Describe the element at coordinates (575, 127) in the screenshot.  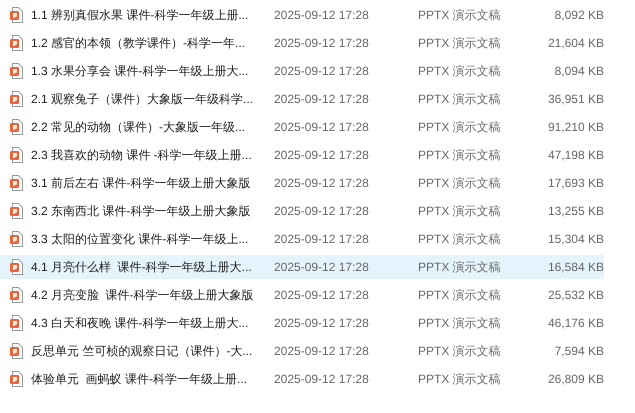
I see `file-size: 91,210 KB` at that location.